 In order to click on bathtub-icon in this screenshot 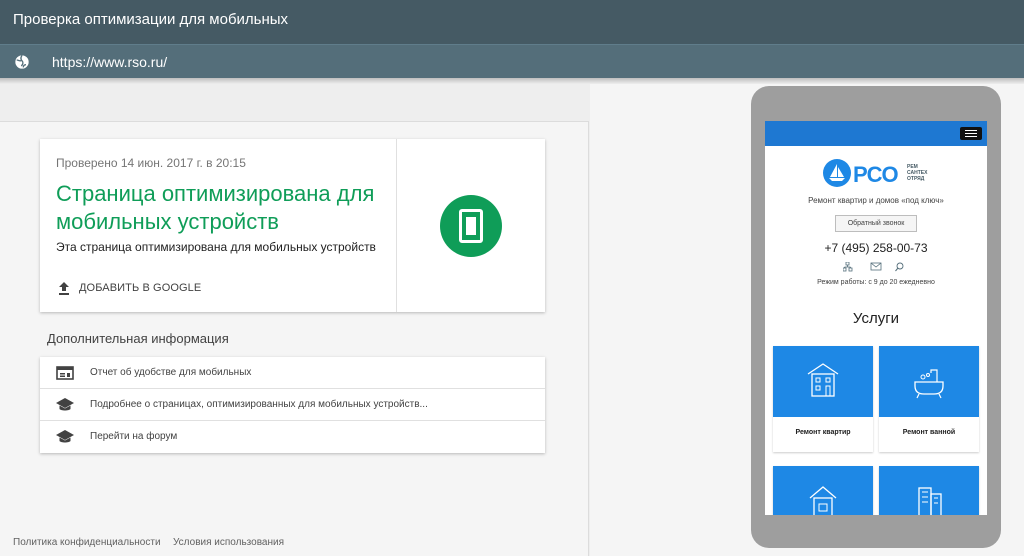, I will do `click(929, 384)`.